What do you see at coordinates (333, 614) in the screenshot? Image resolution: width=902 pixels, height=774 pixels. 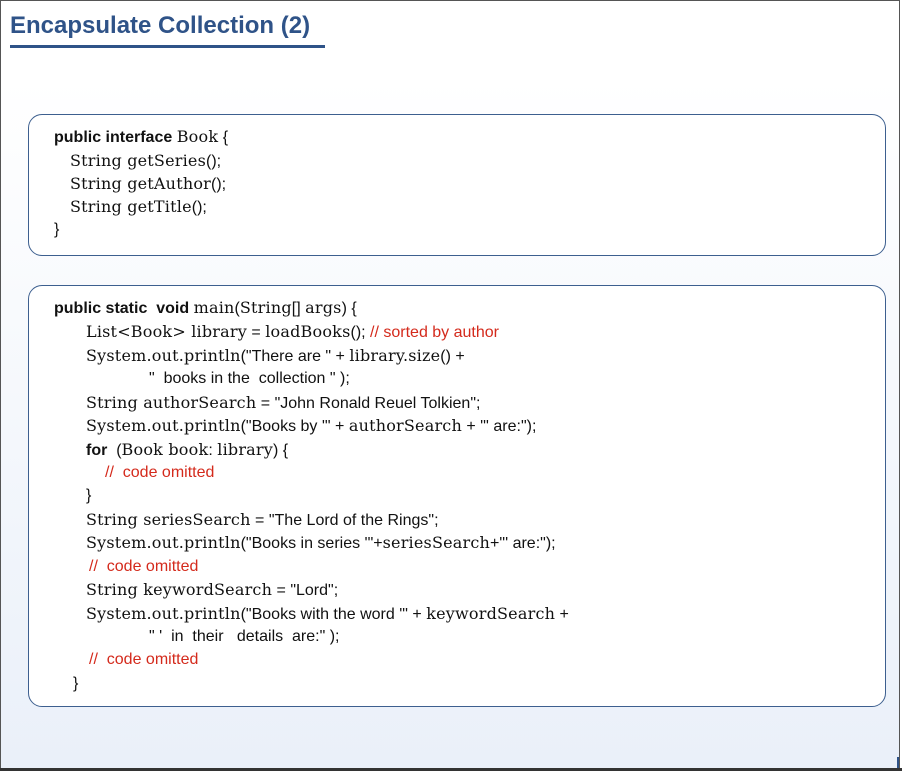 I see `code-text: ("Books with the word '" +` at bounding box center [333, 614].